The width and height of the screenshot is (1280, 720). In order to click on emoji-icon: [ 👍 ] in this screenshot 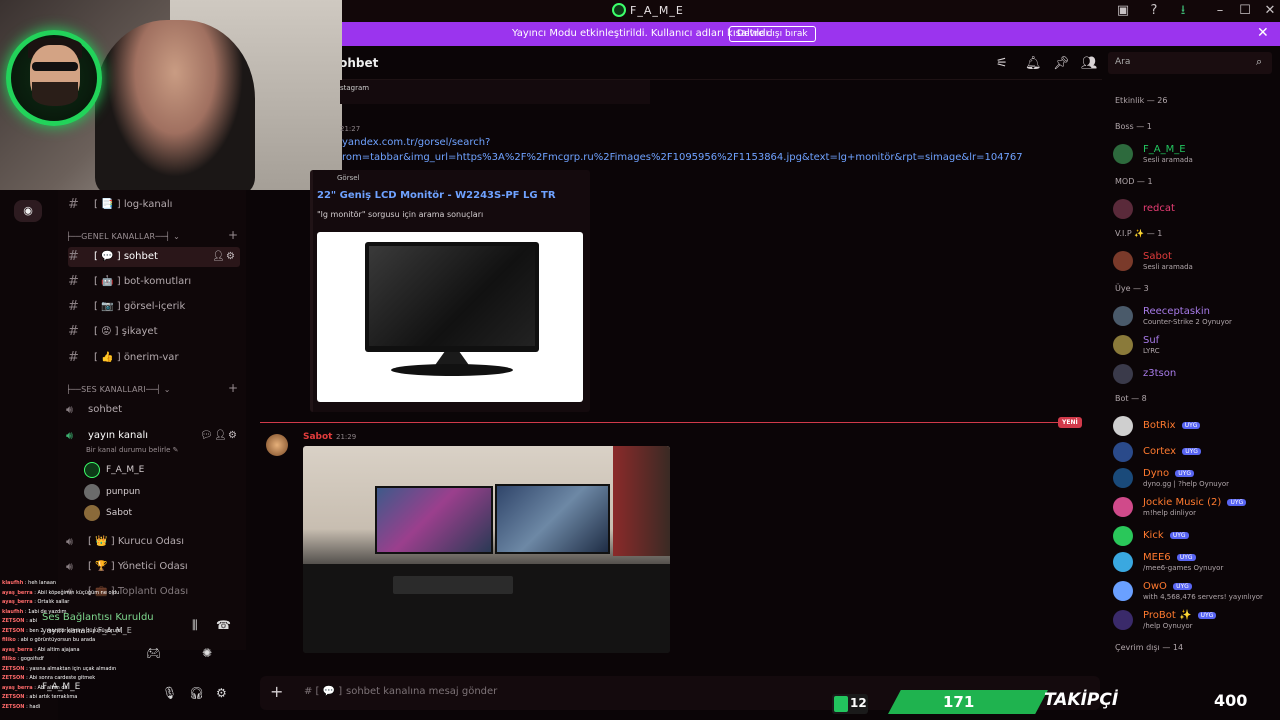, I will do `click(107, 357)`.